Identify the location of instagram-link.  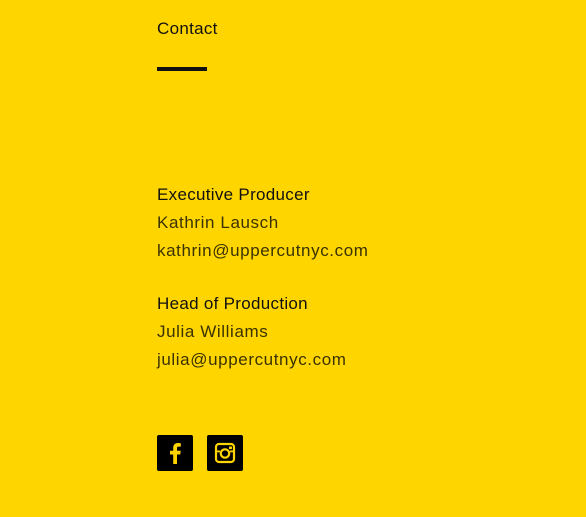
(225, 453).